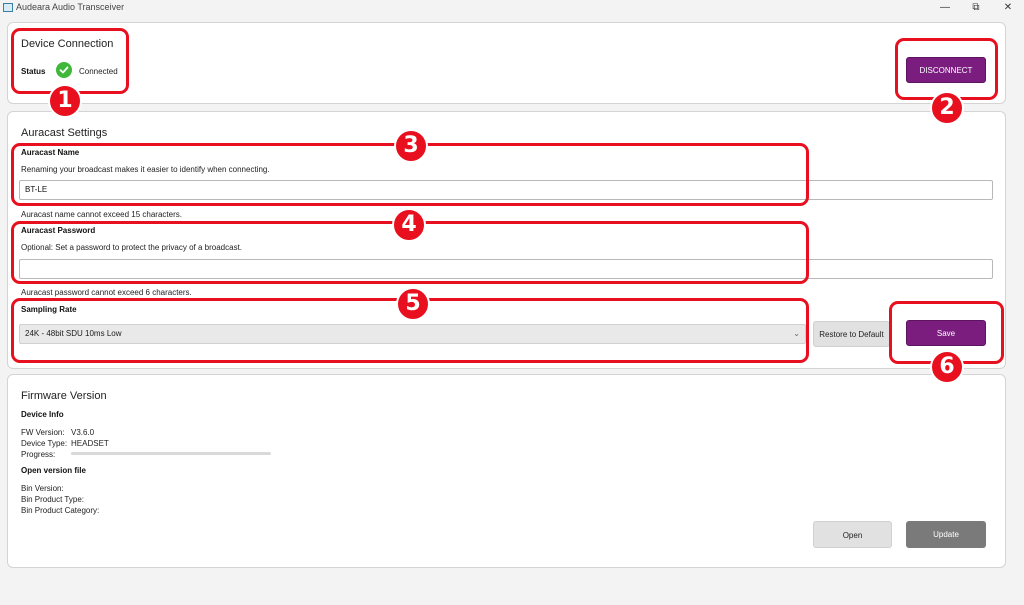 The height and width of the screenshot is (605, 1024). What do you see at coordinates (83, 432) in the screenshot?
I see `fw-version-value: V3.6.0` at bounding box center [83, 432].